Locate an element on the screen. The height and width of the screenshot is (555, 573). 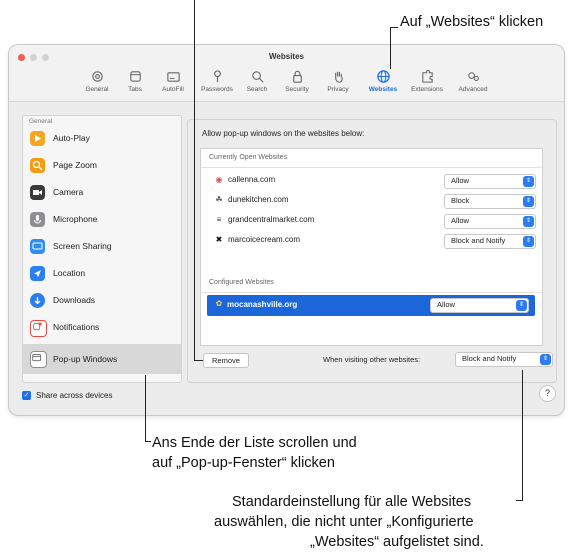
tab-general: General is located at coordinates (97, 82).